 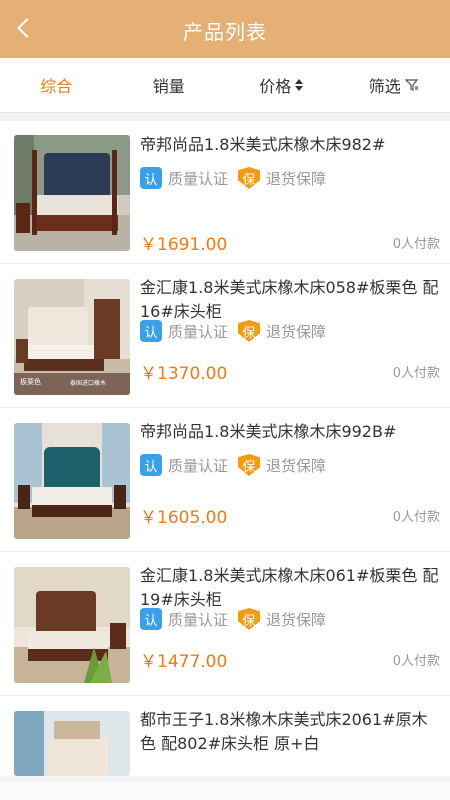 I want to click on product-price: ￥1370.00, so click(x=184, y=374).